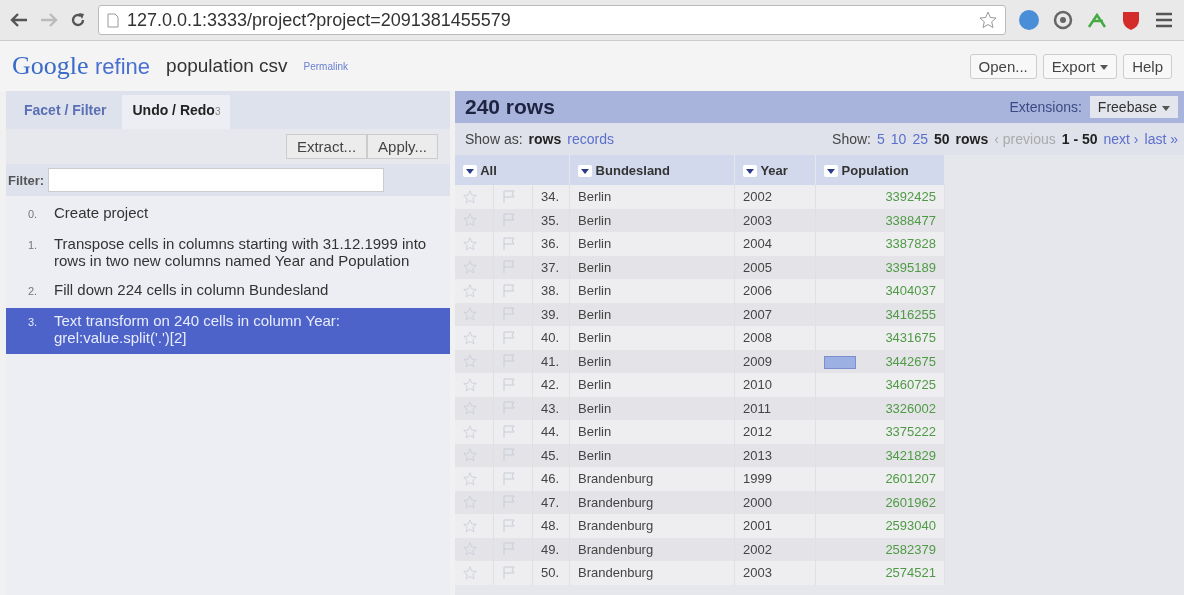 This screenshot has height=595, width=1184. What do you see at coordinates (512, 170) in the screenshot?
I see `column-header: All` at bounding box center [512, 170].